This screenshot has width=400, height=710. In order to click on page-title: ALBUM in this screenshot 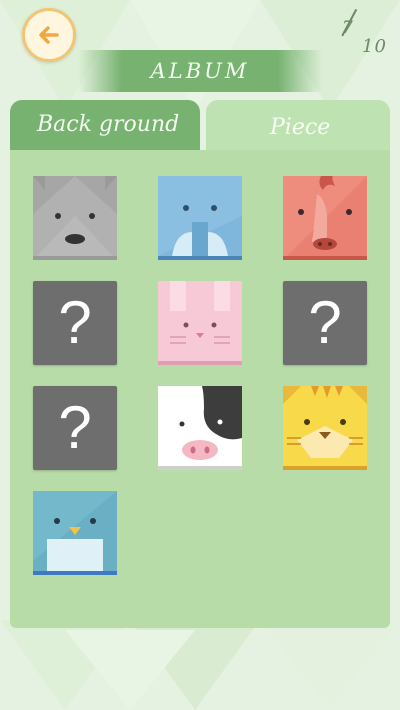, I will do `click(200, 71)`.